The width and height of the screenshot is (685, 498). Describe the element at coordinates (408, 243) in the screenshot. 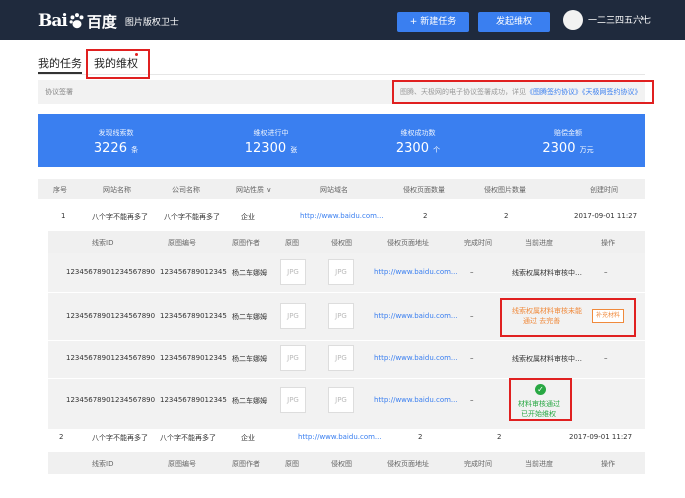

I see `subcol-page-url: 侵权页面地址` at that location.